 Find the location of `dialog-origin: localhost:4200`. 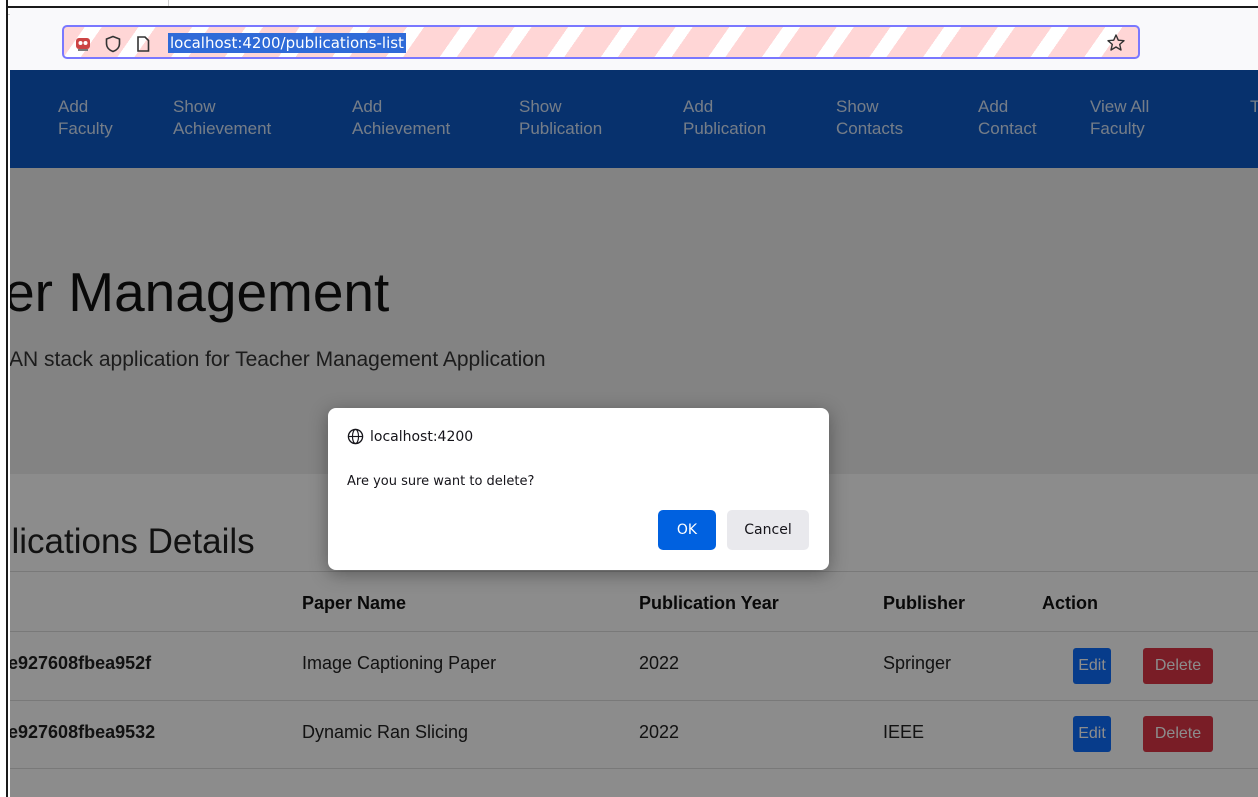

dialog-origin: localhost:4200 is located at coordinates (422, 437).